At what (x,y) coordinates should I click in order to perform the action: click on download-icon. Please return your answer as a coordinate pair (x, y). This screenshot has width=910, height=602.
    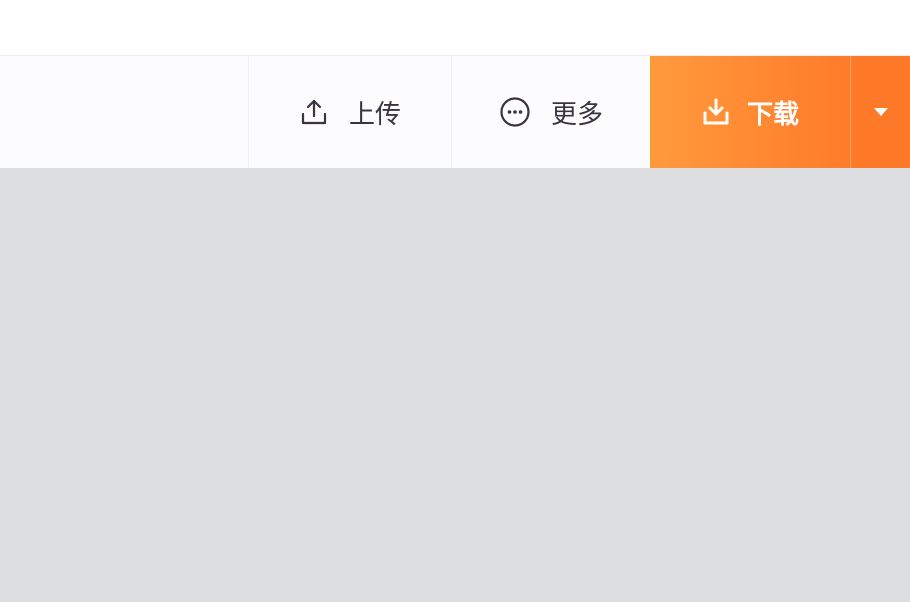
    Looking at the image, I should click on (716, 112).